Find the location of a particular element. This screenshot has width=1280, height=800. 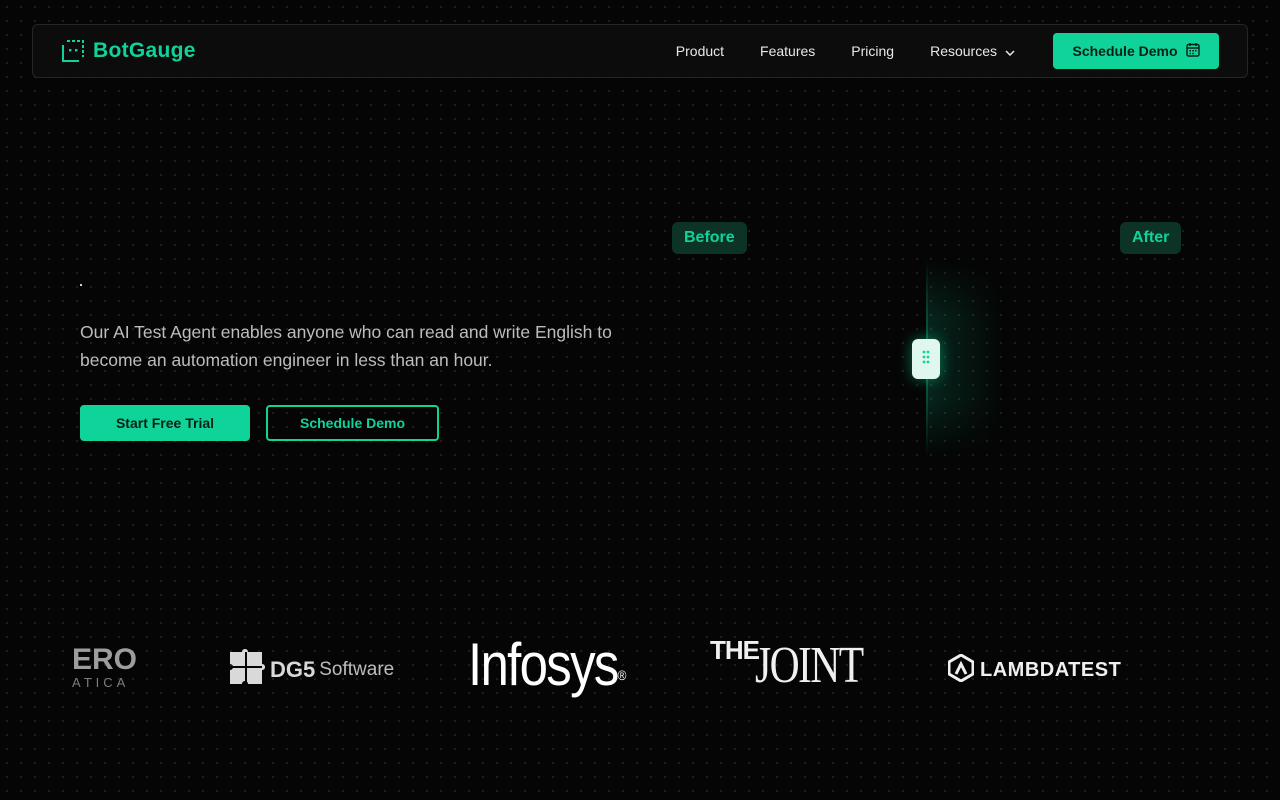

nav-link-resources: Resources is located at coordinates (972, 51).